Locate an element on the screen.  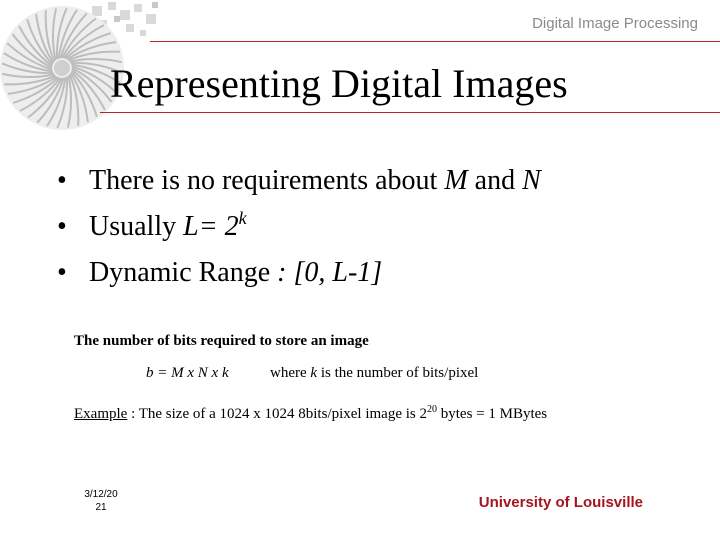
institution-name: University of Louisville is located at coordinates (560, 502).